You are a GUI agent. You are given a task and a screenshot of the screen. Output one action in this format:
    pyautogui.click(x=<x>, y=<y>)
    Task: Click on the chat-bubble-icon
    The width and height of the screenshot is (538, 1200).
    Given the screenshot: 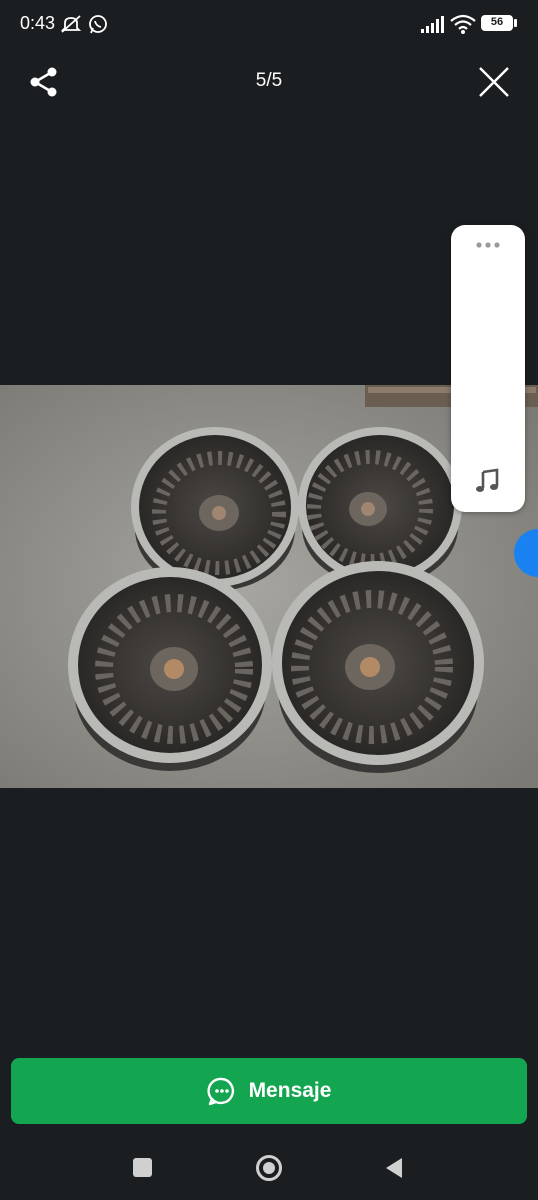 What is the action you would take?
    pyautogui.click(x=220, y=1091)
    